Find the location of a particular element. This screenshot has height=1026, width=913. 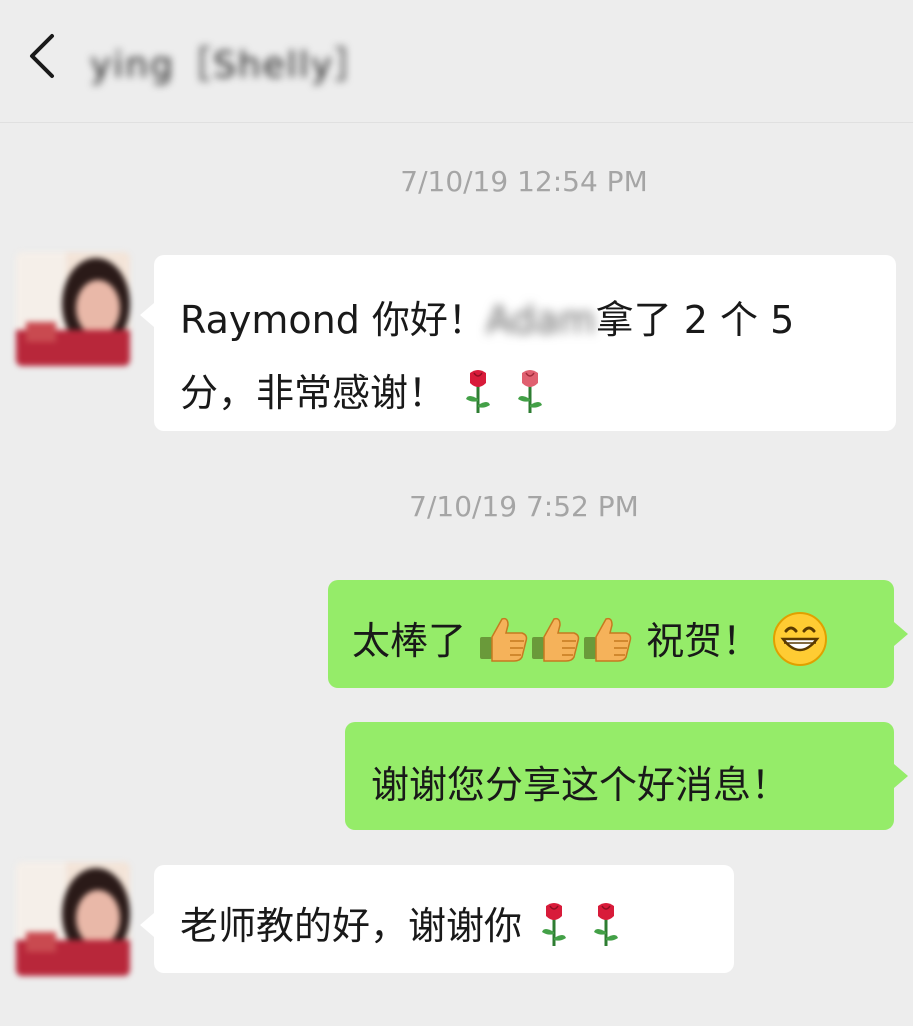

message-bubble-incoming: 老师教的好，谢谢你 is located at coordinates (437, 919).